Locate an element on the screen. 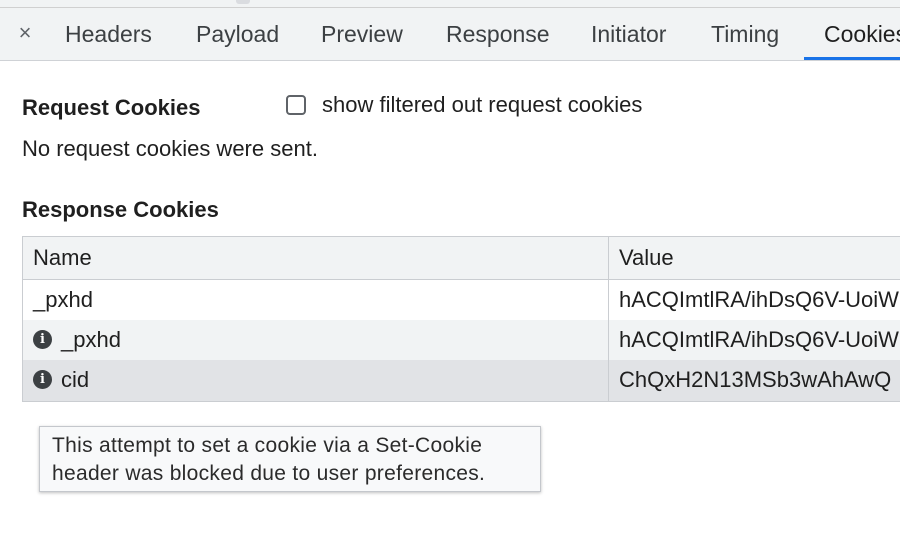 The height and width of the screenshot is (536, 900). show-filtered-checkbox is located at coordinates (296, 105).